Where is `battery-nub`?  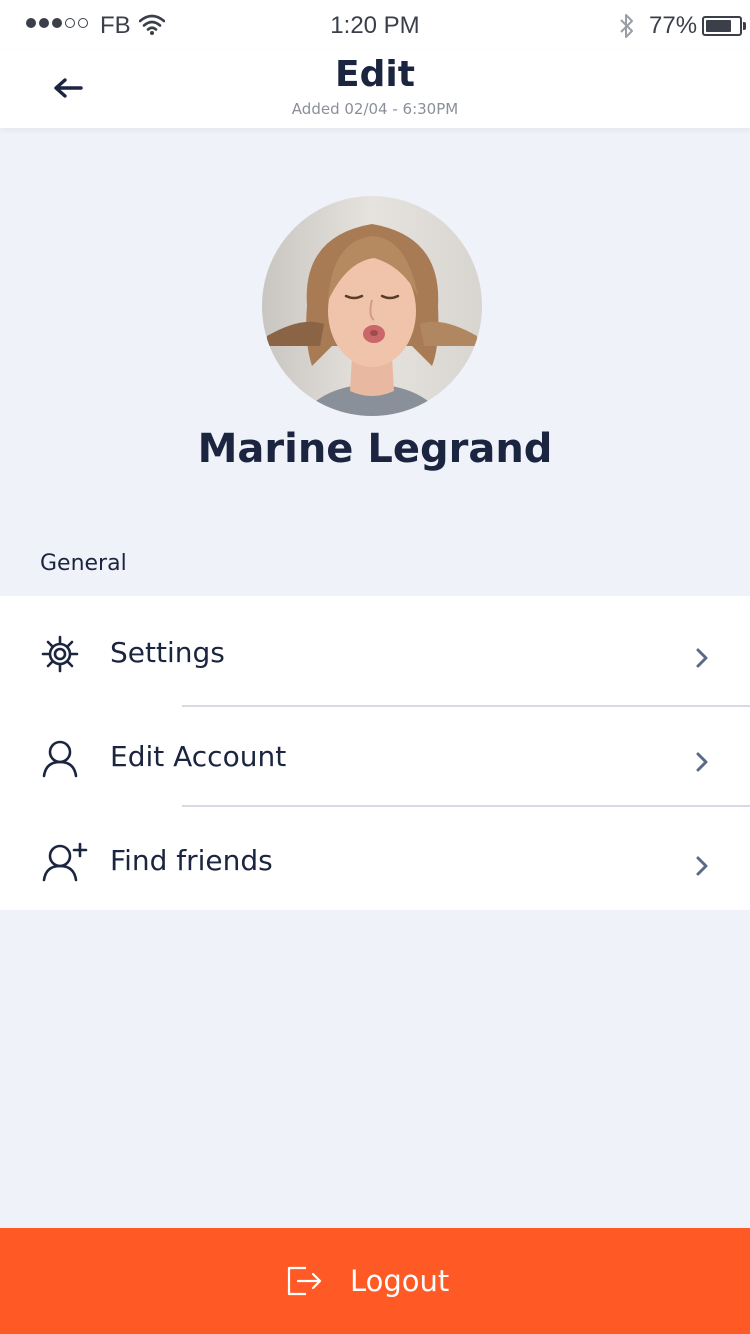
battery-nub is located at coordinates (744, 26).